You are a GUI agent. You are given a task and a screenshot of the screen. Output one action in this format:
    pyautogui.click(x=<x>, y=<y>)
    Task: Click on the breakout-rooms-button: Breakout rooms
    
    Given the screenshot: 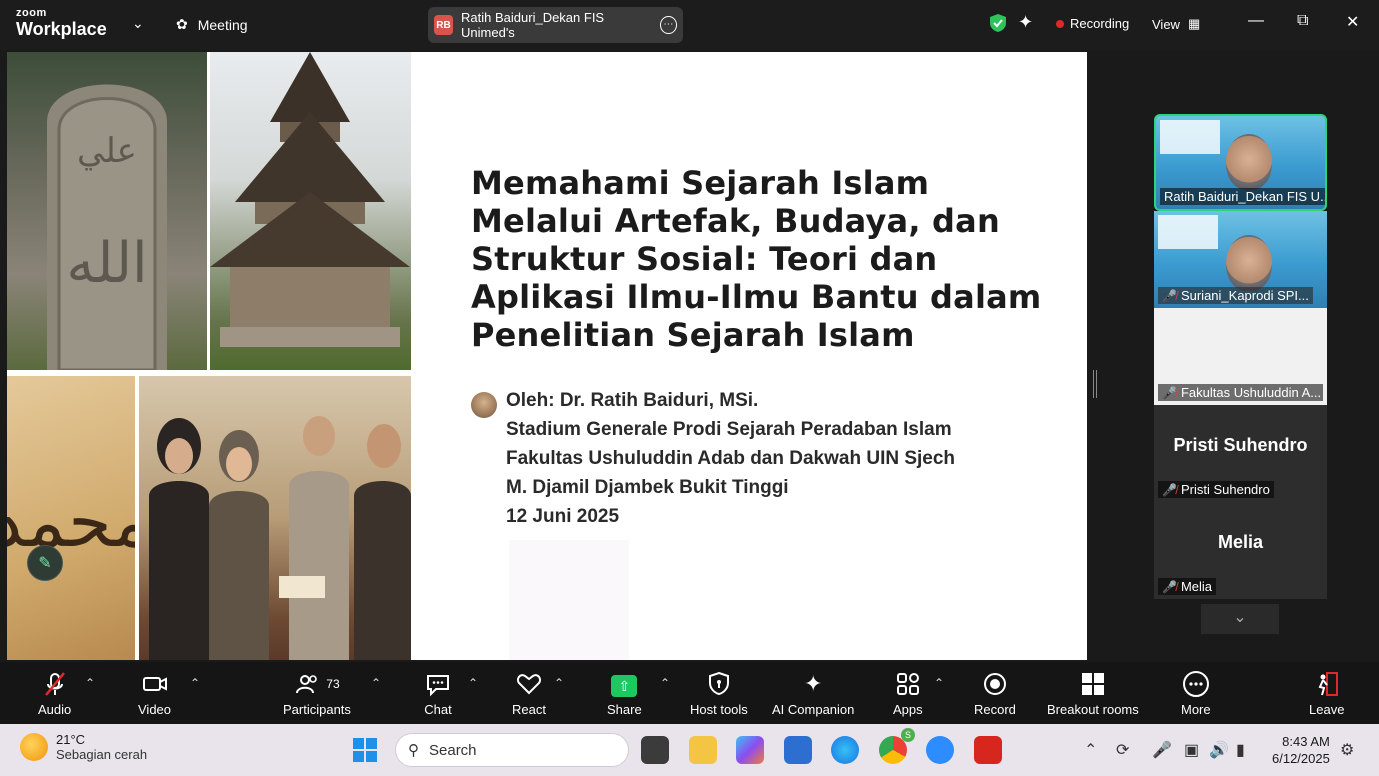 What is the action you would take?
    pyautogui.click(x=1093, y=693)
    